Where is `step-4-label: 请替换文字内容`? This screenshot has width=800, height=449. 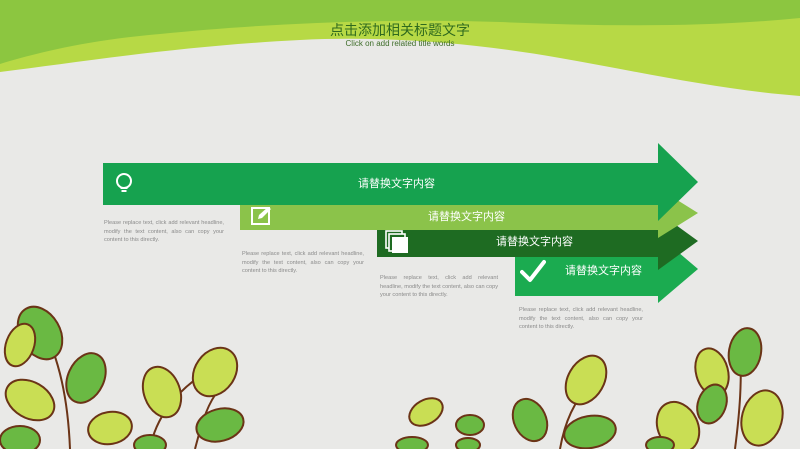 step-4-label: 请替换文字内容 is located at coordinates (603, 270).